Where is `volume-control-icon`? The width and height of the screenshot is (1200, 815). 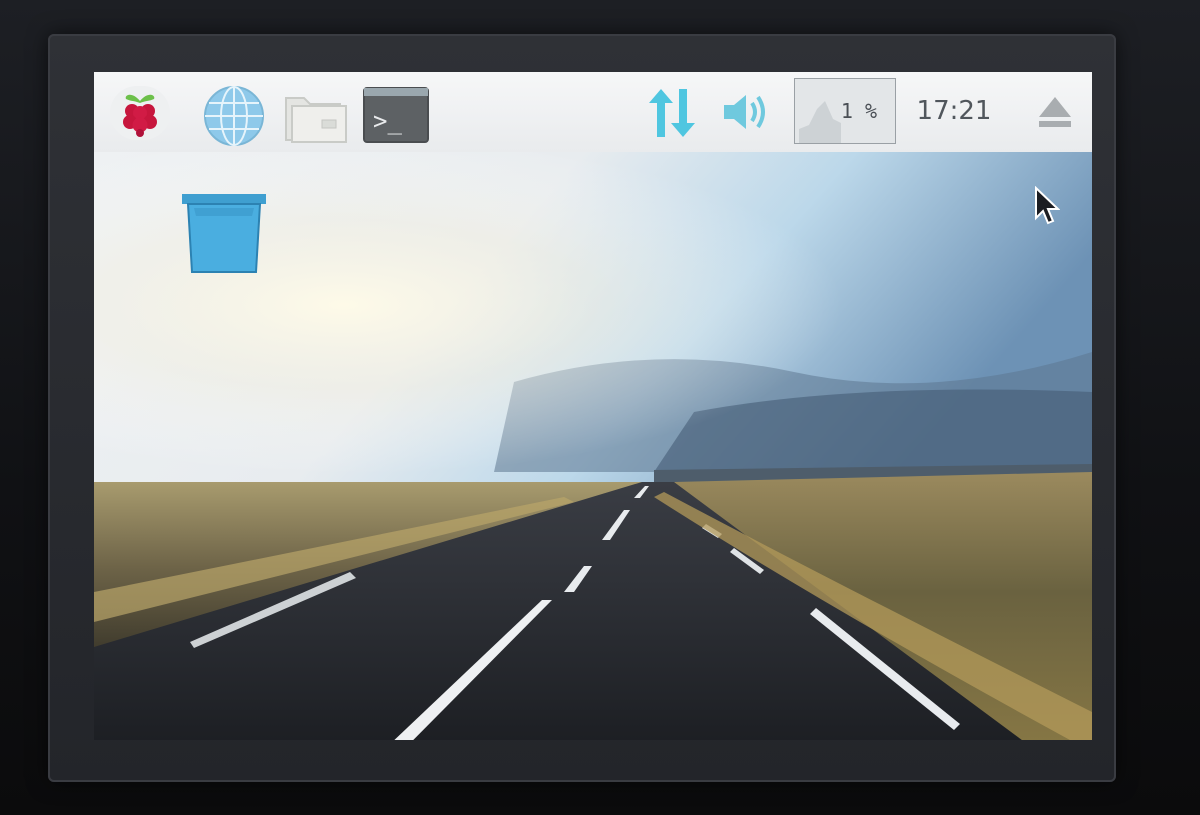
volume-control-icon is located at coordinates (747, 112).